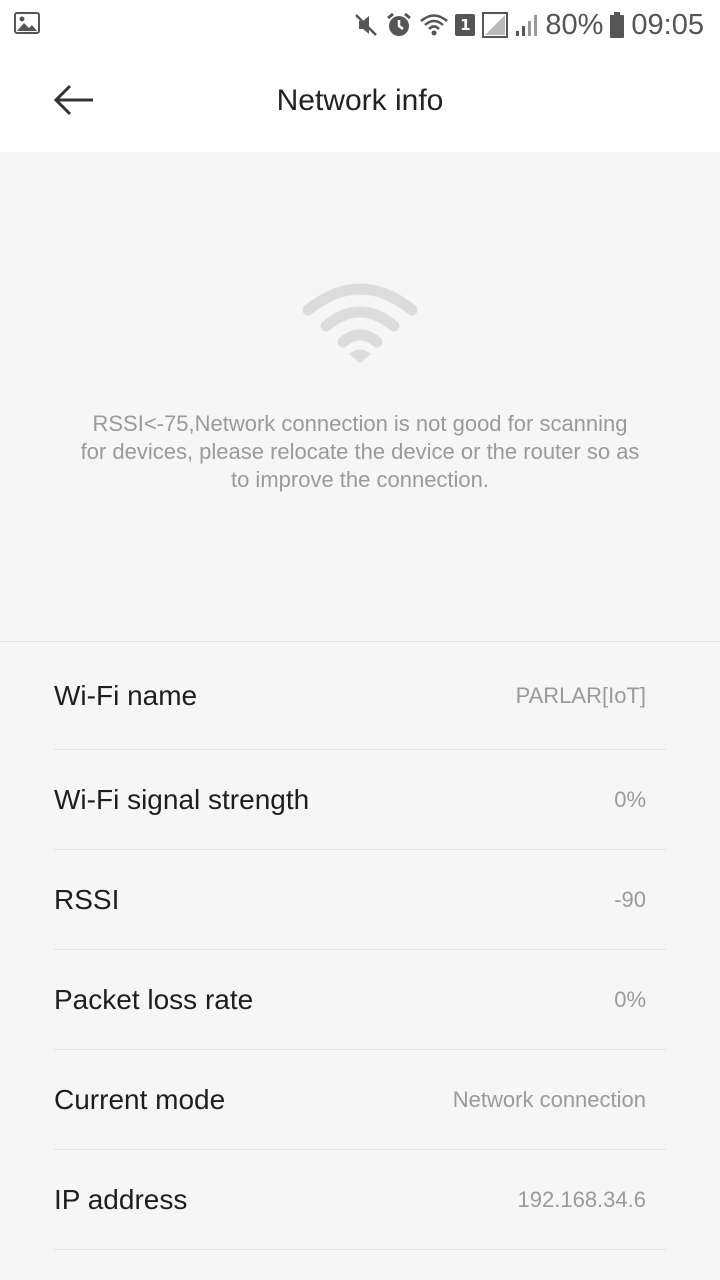  What do you see at coordinates (465, 25) in the screenshot?
I see `sim-icon: 1` at bounding box center [465, 25].